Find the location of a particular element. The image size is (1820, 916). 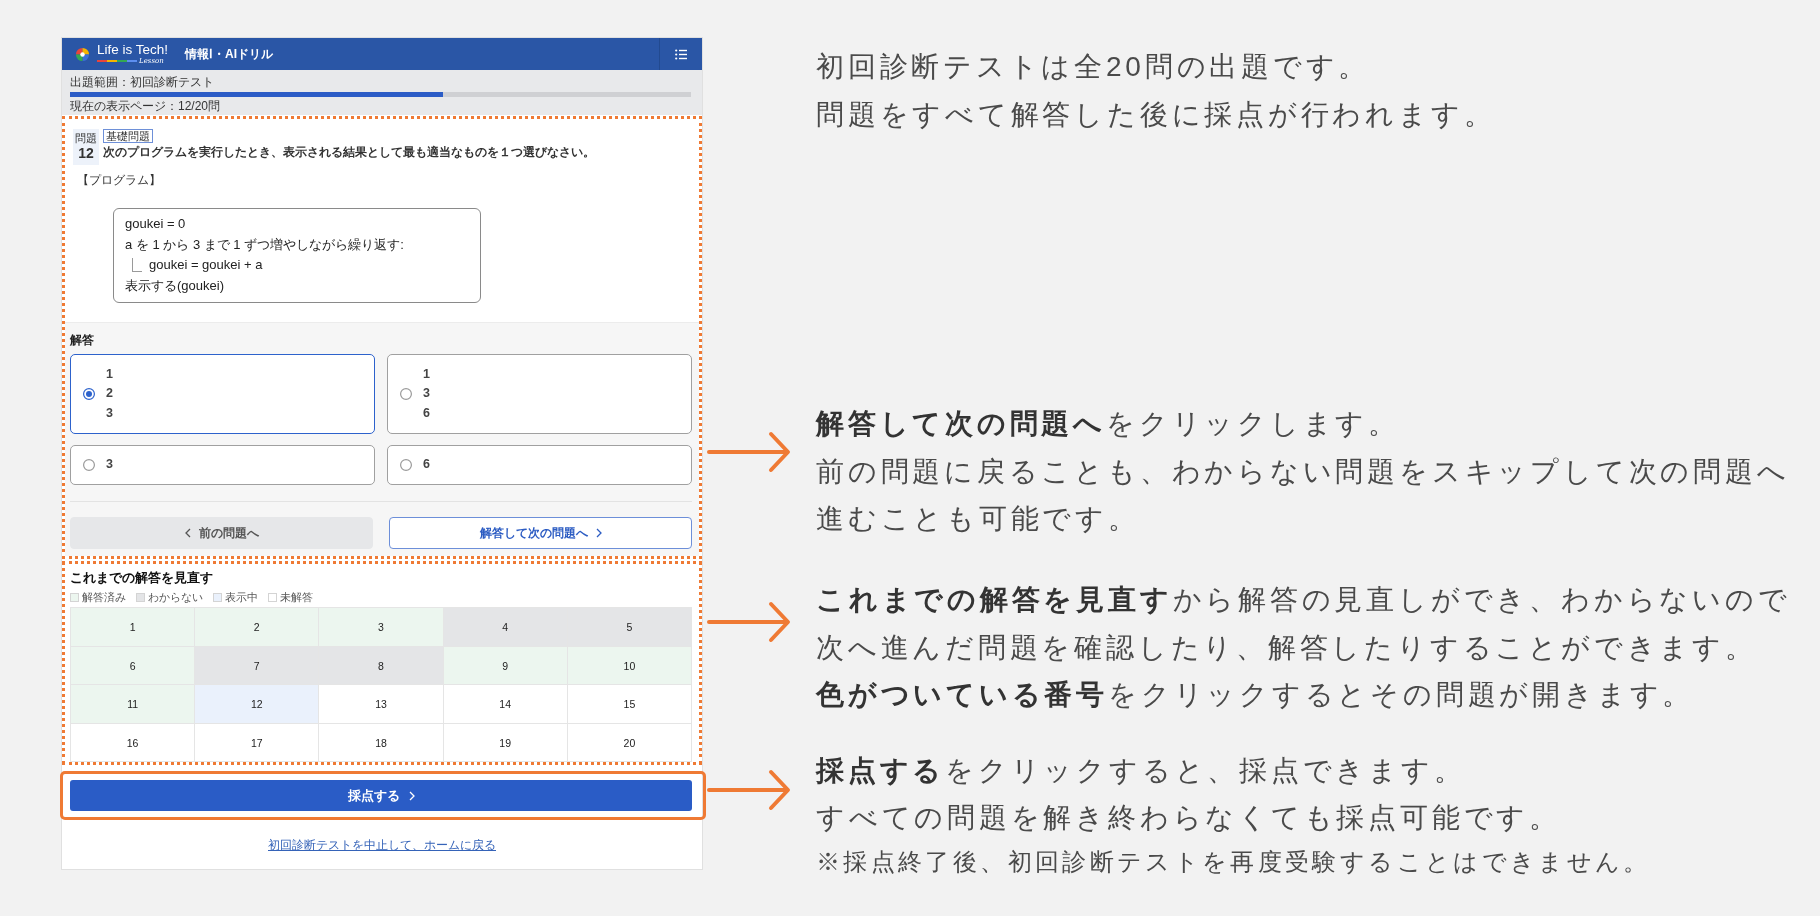

answer-next-button: 解答して次の問題へ is located at coordinates (540, 533).